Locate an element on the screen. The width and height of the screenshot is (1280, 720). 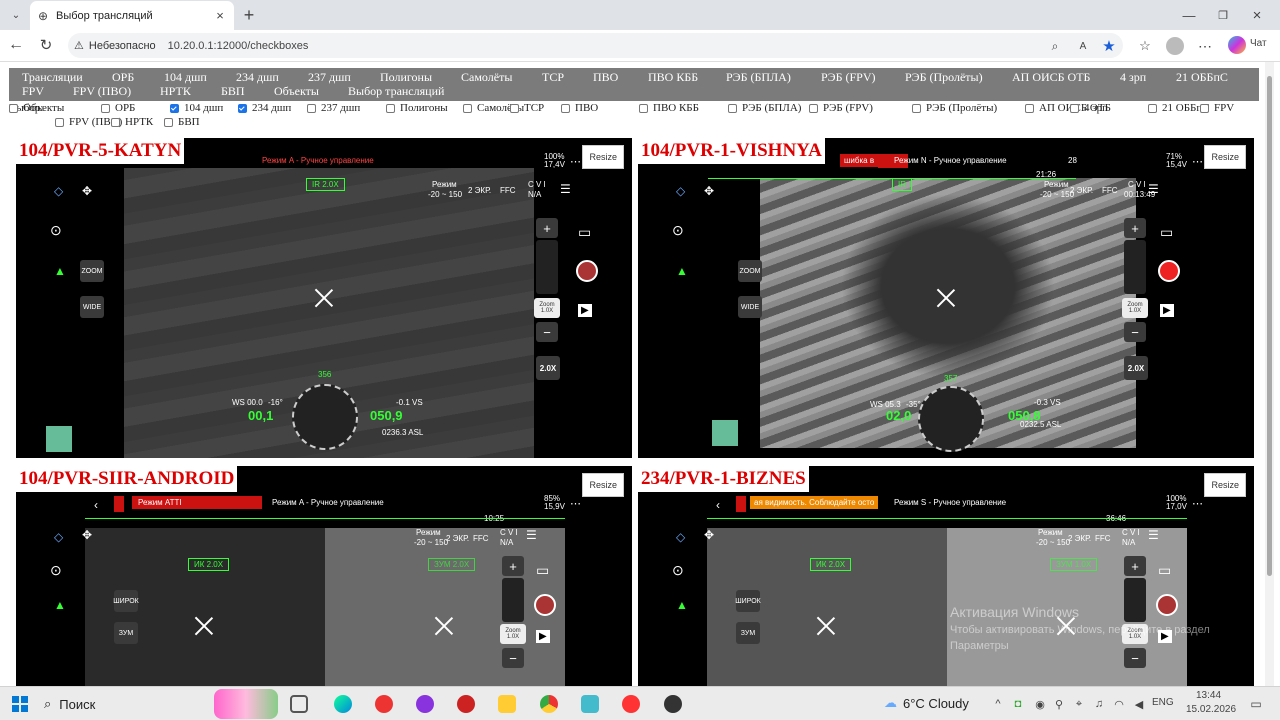
url-field: ⚠ Небезопасно 10.20.0.1:12000/checkboxes is located at coordinates (595, 45).